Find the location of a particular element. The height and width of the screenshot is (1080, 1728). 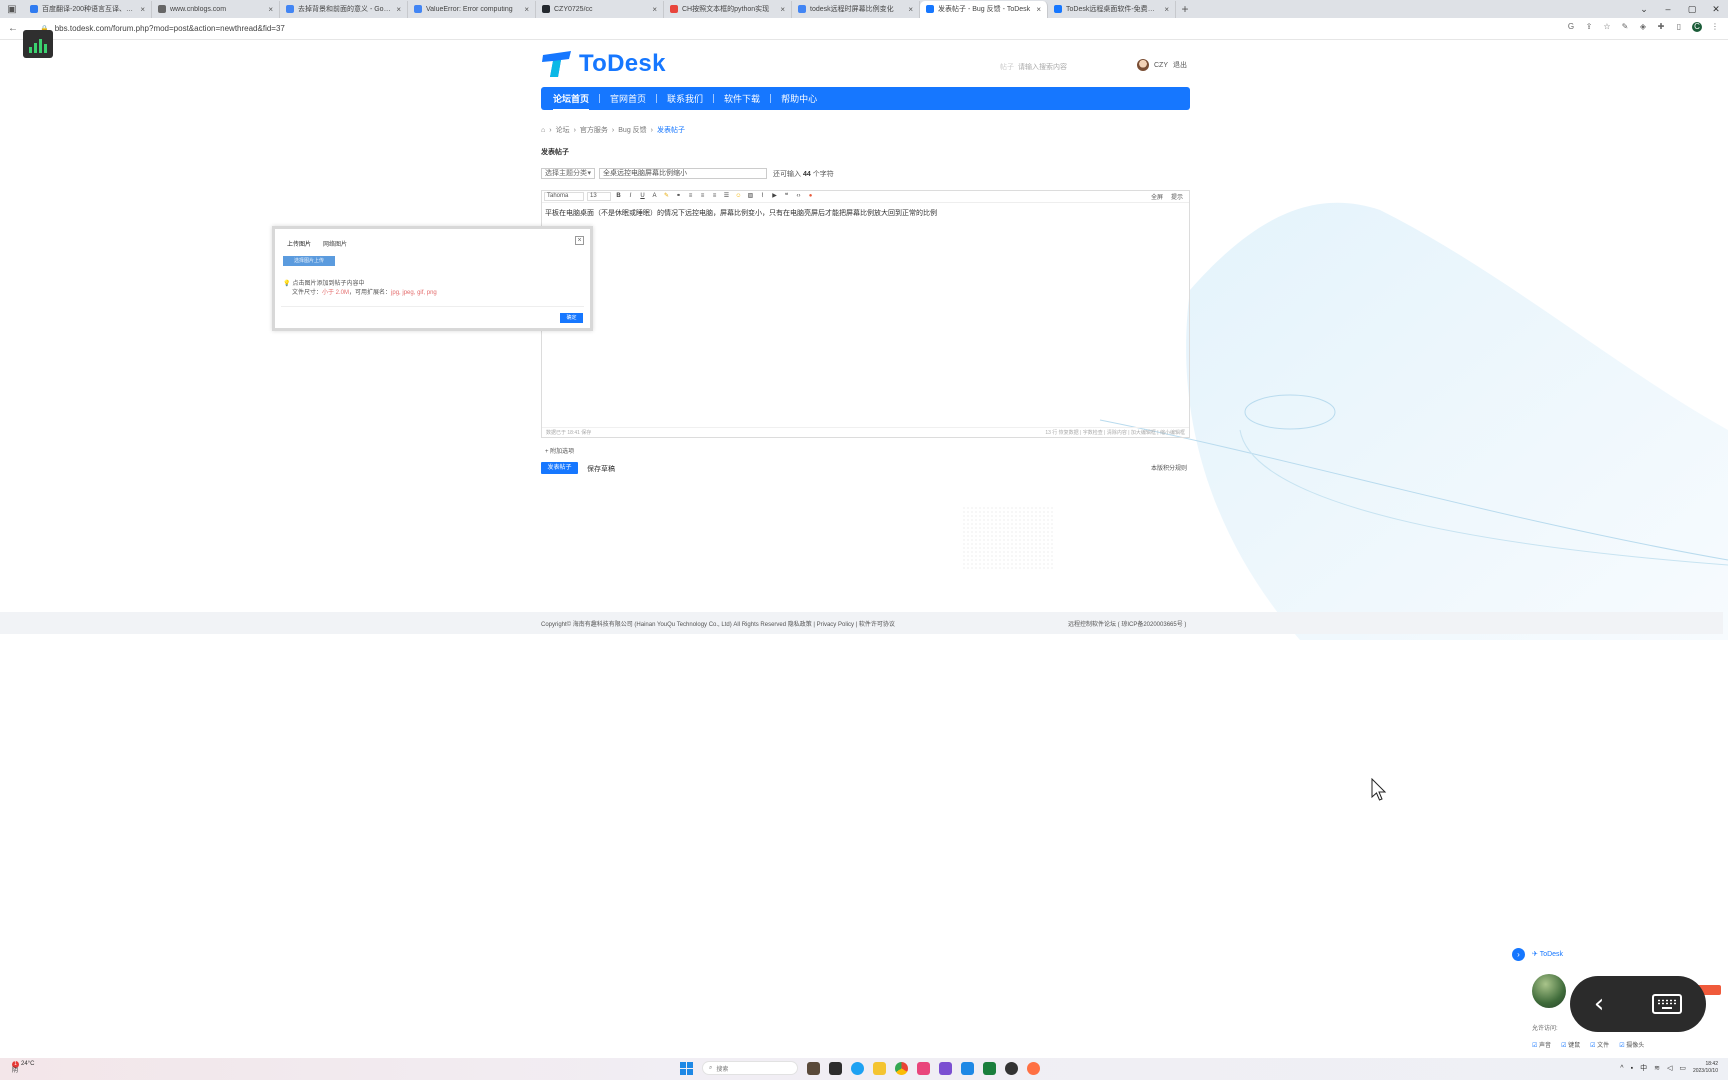

extension-icon: ✎ is located at coordinates (1625, 27).